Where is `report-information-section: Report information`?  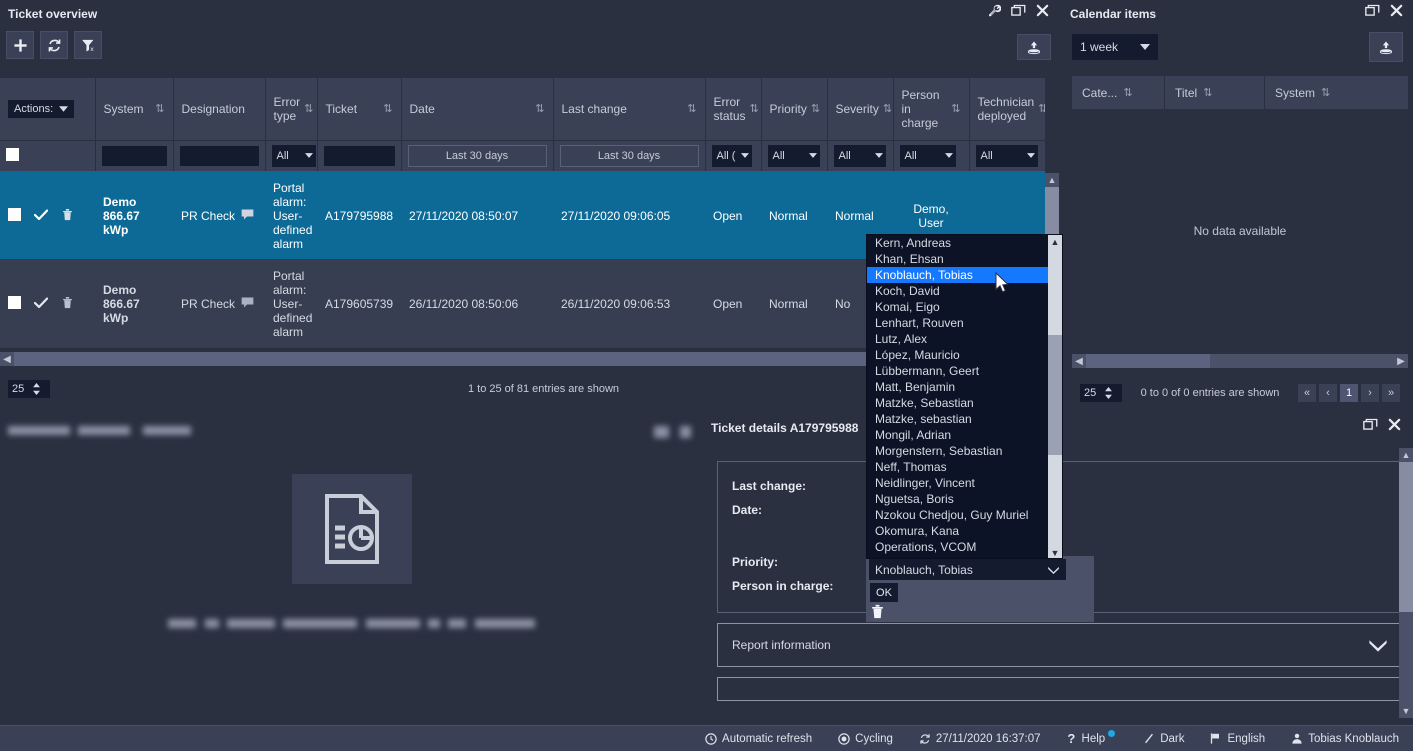 report-information-section: Report information is located at coordinates (1060, 645).